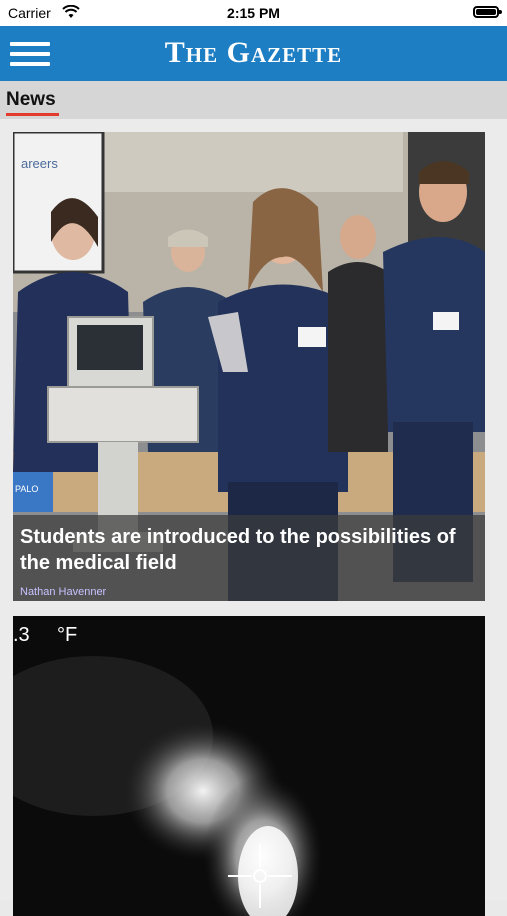  What do you see at coordinates (31, 100) in the screenshot?
I see `tab-news: News` at bounding box center [31, 100].